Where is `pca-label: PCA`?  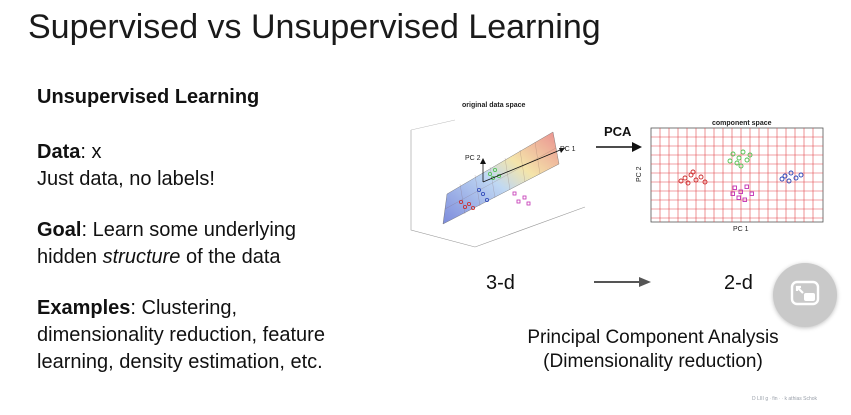 pca-label: PCA is located at coordinates (618, 131).